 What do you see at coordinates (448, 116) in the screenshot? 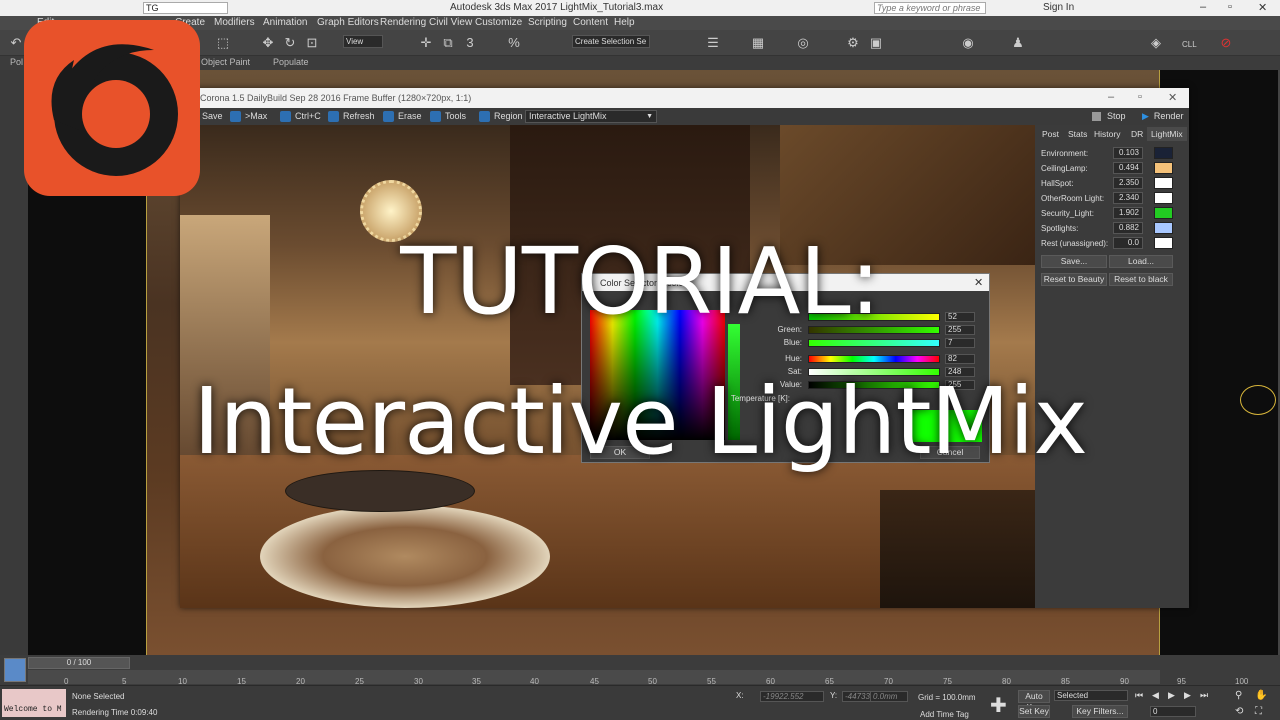
I see `tools-button: Tools` at bounding box center [448, 116].